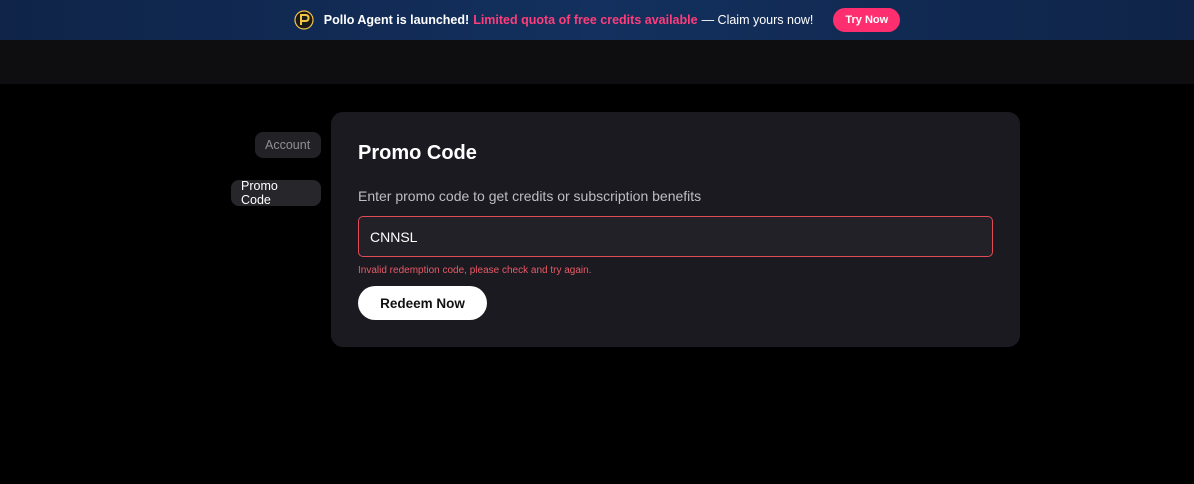  I want to click on try-now-button: Try Now, so click(867, 20).